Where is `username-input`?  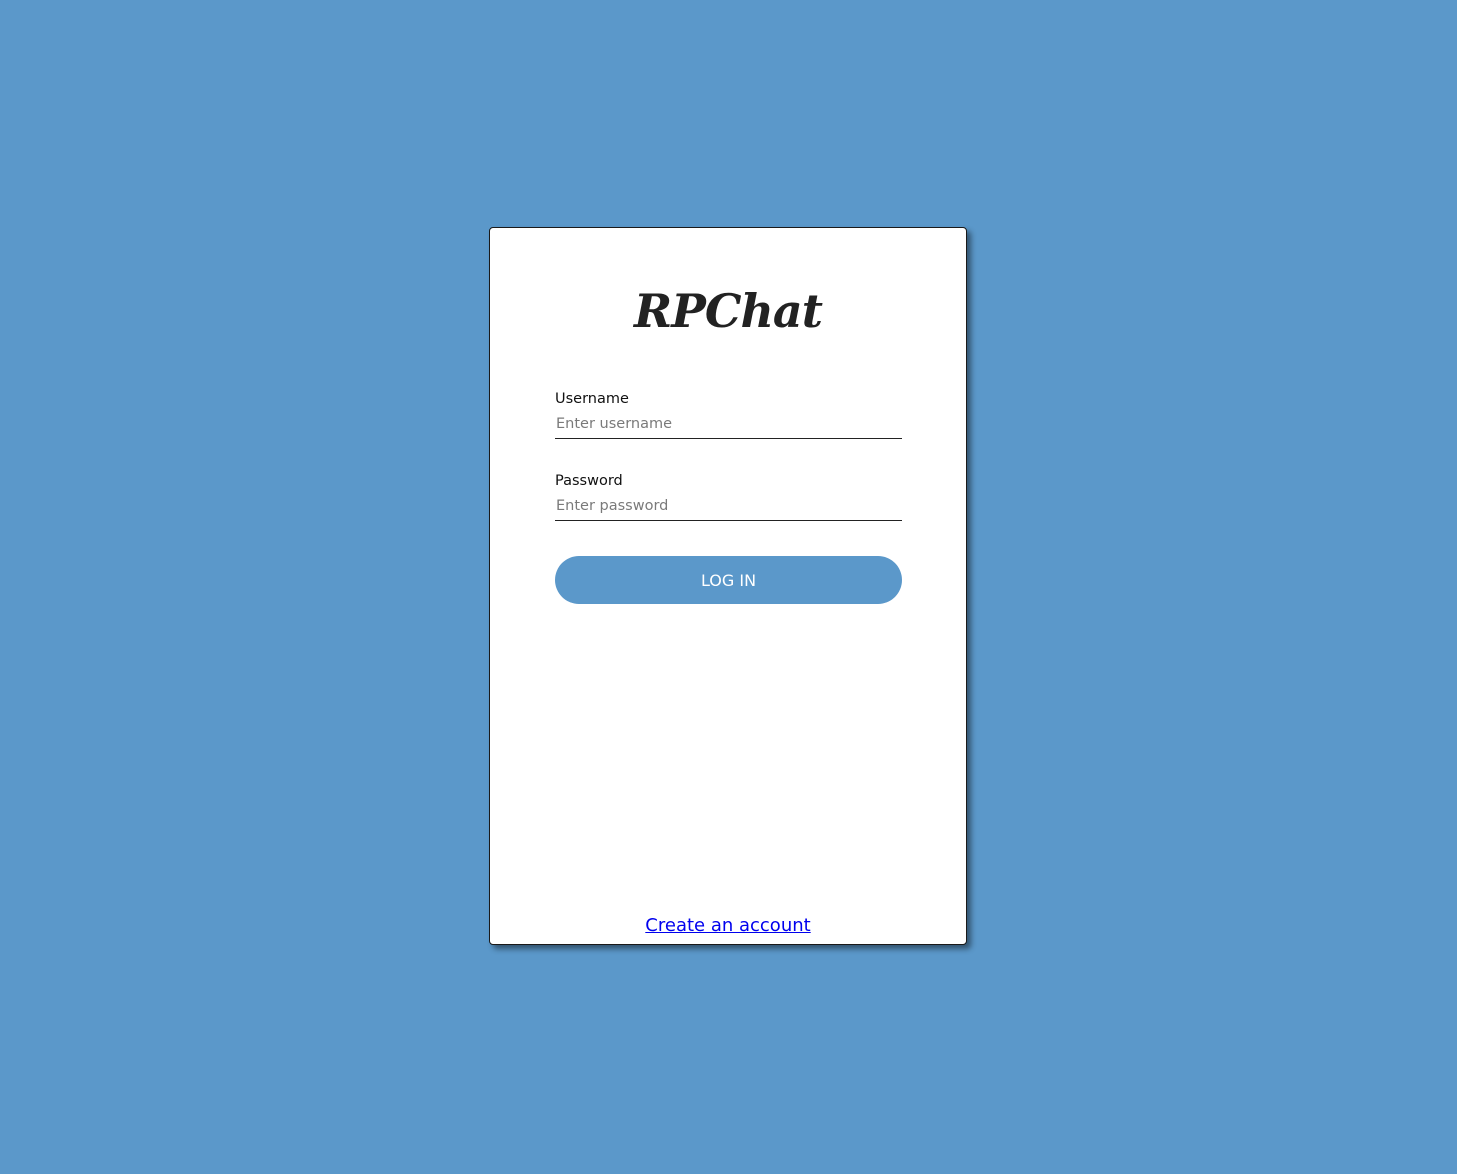 username-input is located at coordinates (728, 426).